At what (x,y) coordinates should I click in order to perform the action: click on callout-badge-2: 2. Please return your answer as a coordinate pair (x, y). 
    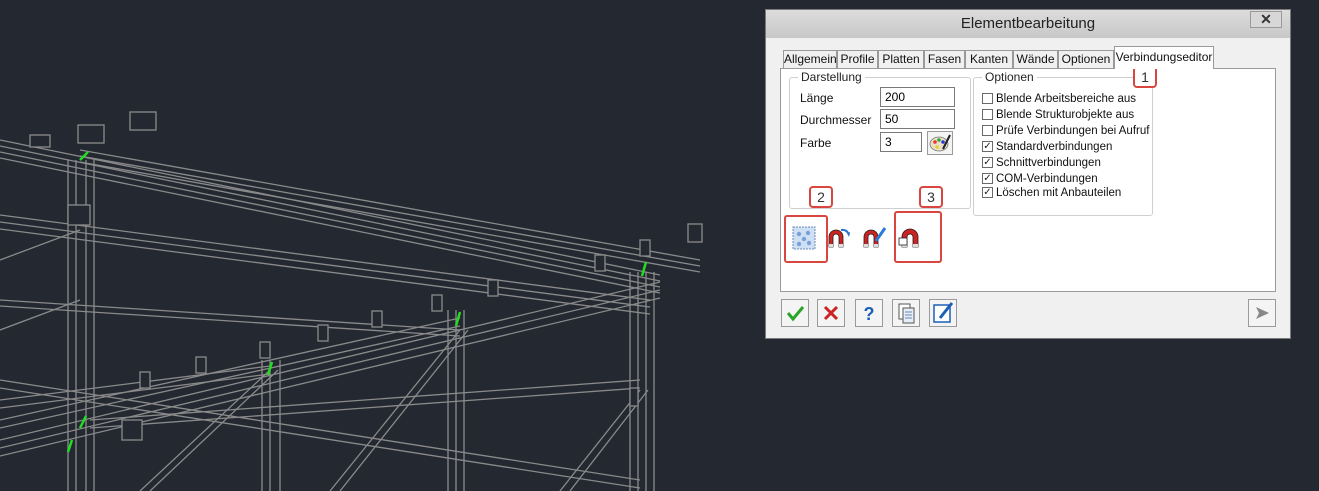
    Looking at the image, I should click on (821, 197).